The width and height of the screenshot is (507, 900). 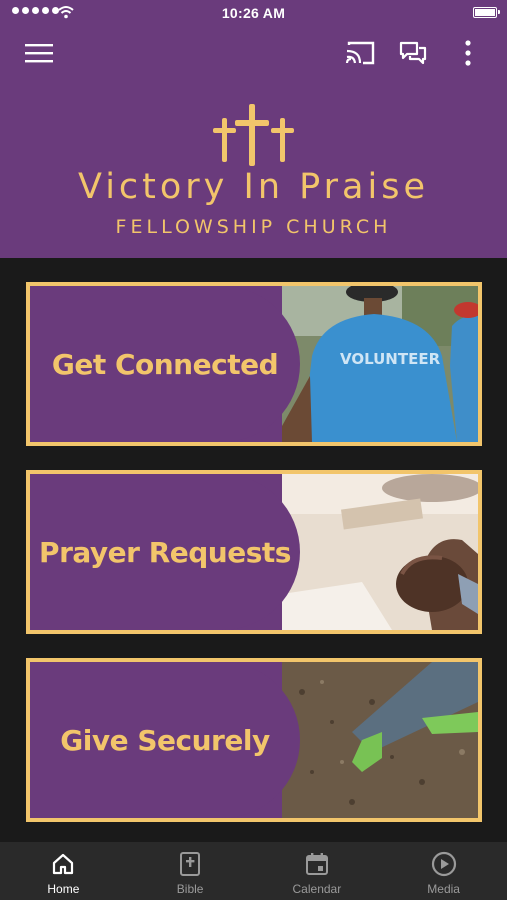 I want to click on three-crosses-logo-icon, so click(x=253, y=135).